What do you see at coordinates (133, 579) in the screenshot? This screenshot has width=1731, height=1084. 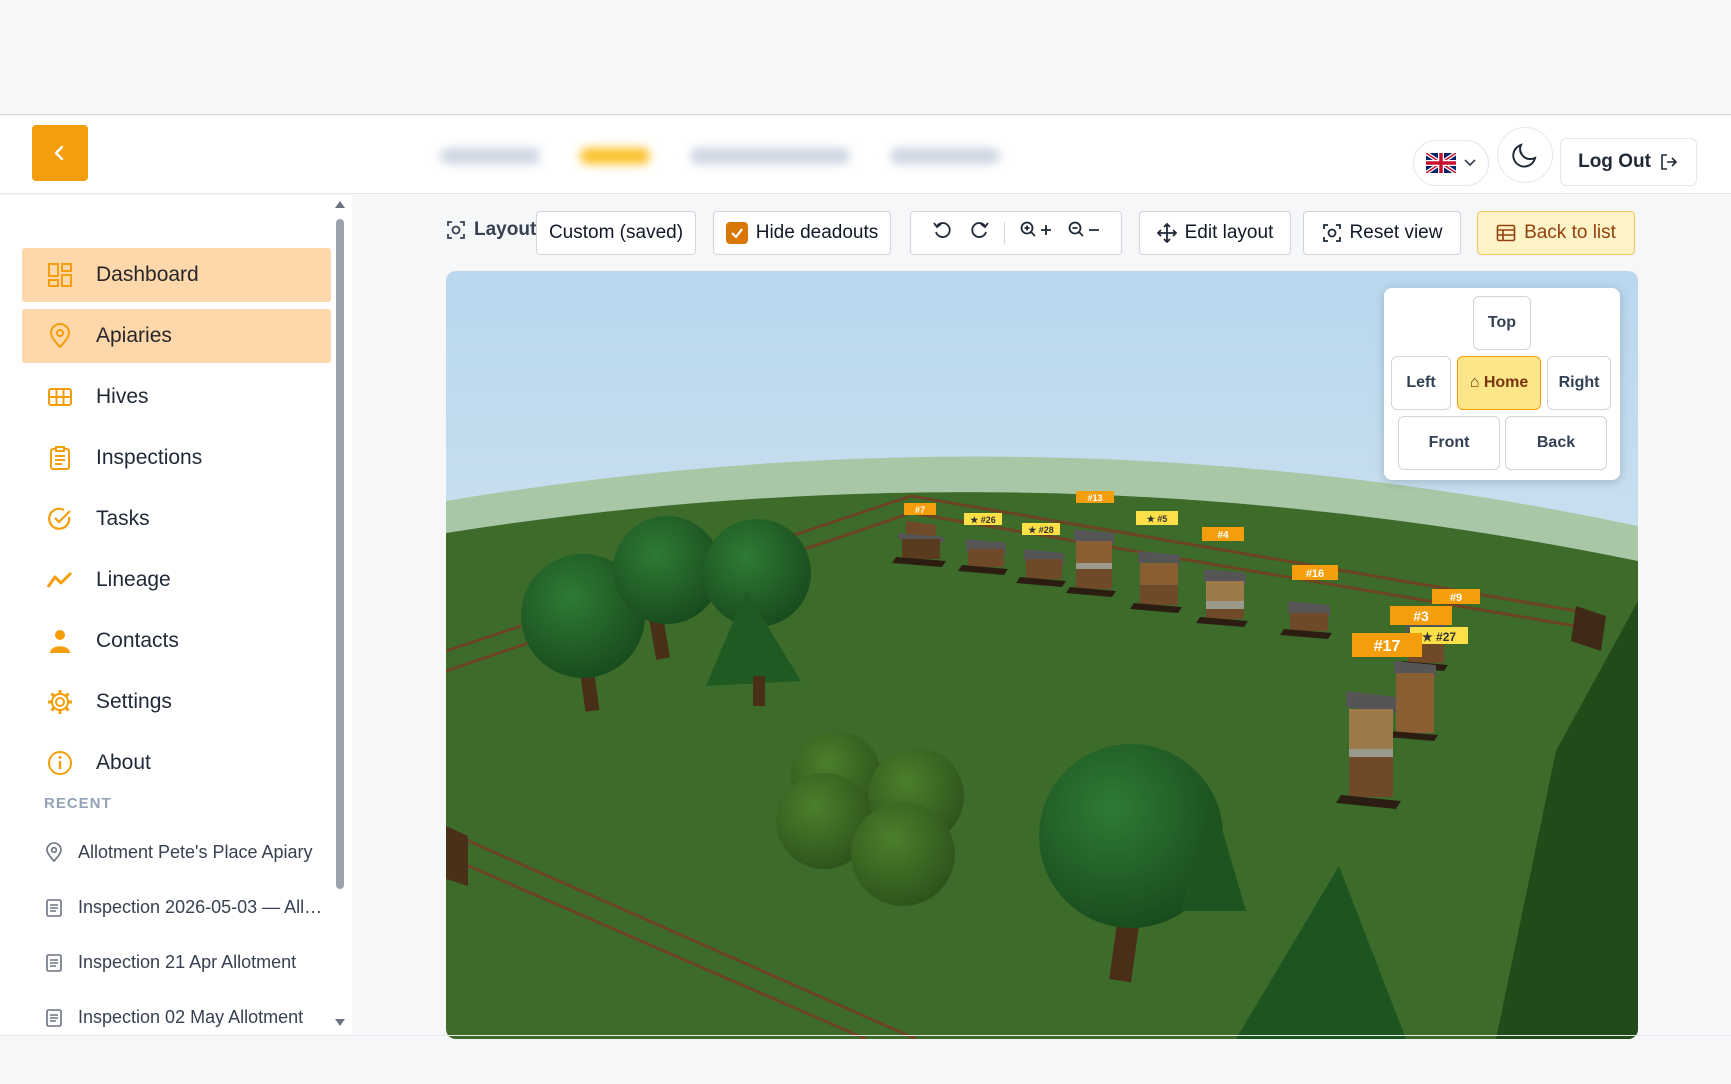 I see `sidebar-item-label: Lineage` at bounding box center [133, 579].